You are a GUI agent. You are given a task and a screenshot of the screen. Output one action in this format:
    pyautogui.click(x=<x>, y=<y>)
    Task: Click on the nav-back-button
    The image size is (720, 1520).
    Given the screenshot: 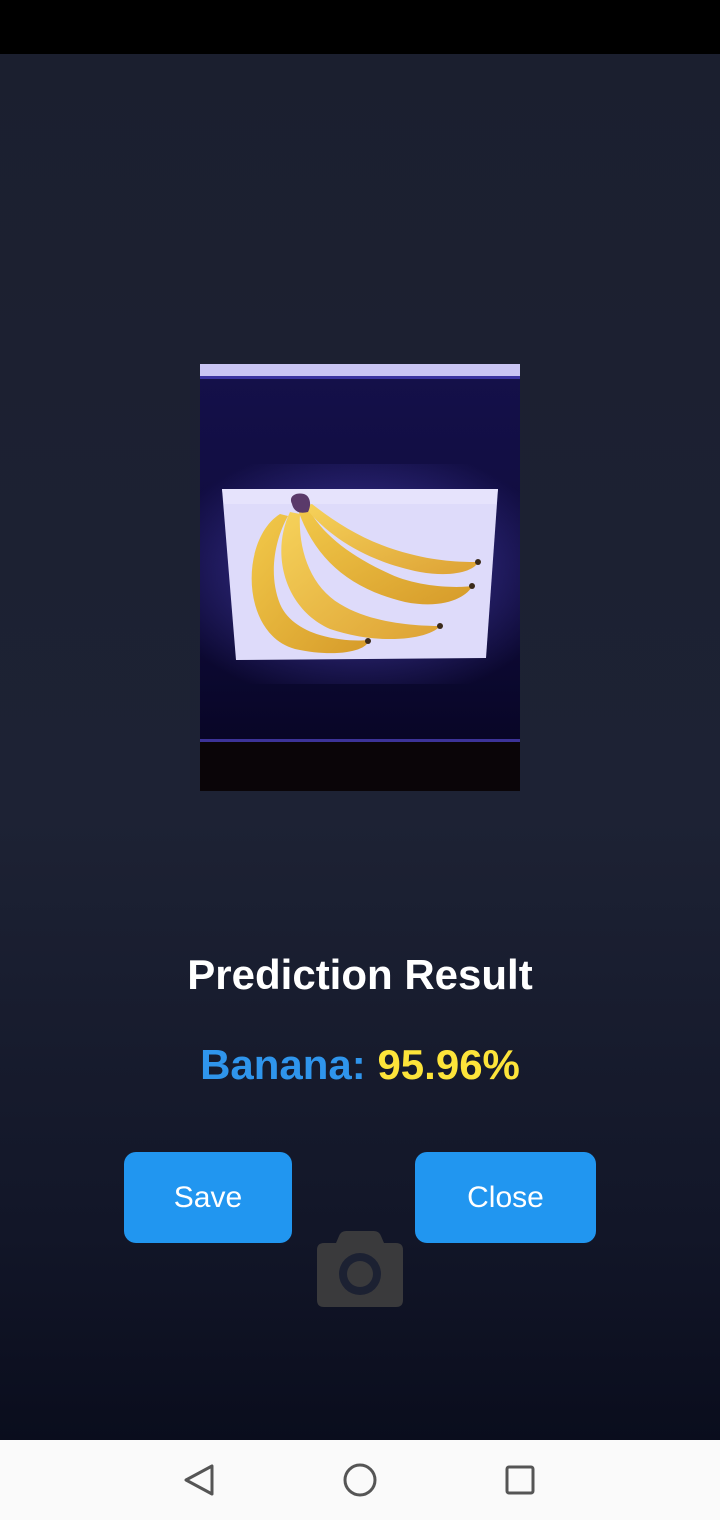 What is the action you would take?
    pyautogui.click(x=200, y=1480)
    